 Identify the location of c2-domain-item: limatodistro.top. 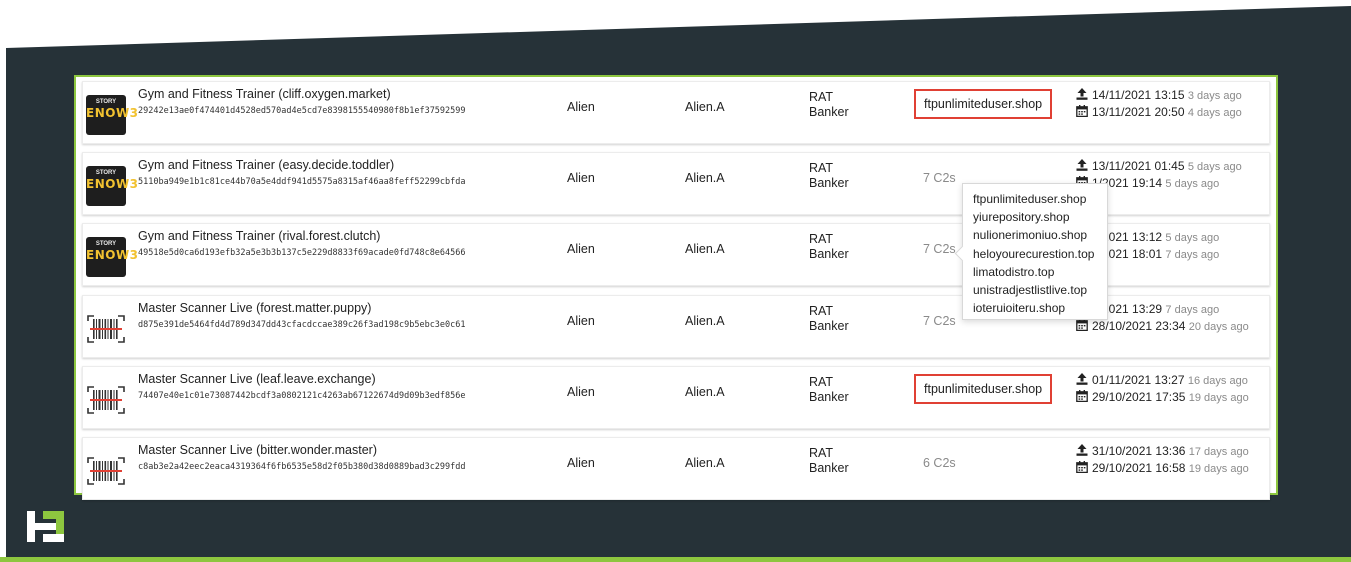
(1040, 272).